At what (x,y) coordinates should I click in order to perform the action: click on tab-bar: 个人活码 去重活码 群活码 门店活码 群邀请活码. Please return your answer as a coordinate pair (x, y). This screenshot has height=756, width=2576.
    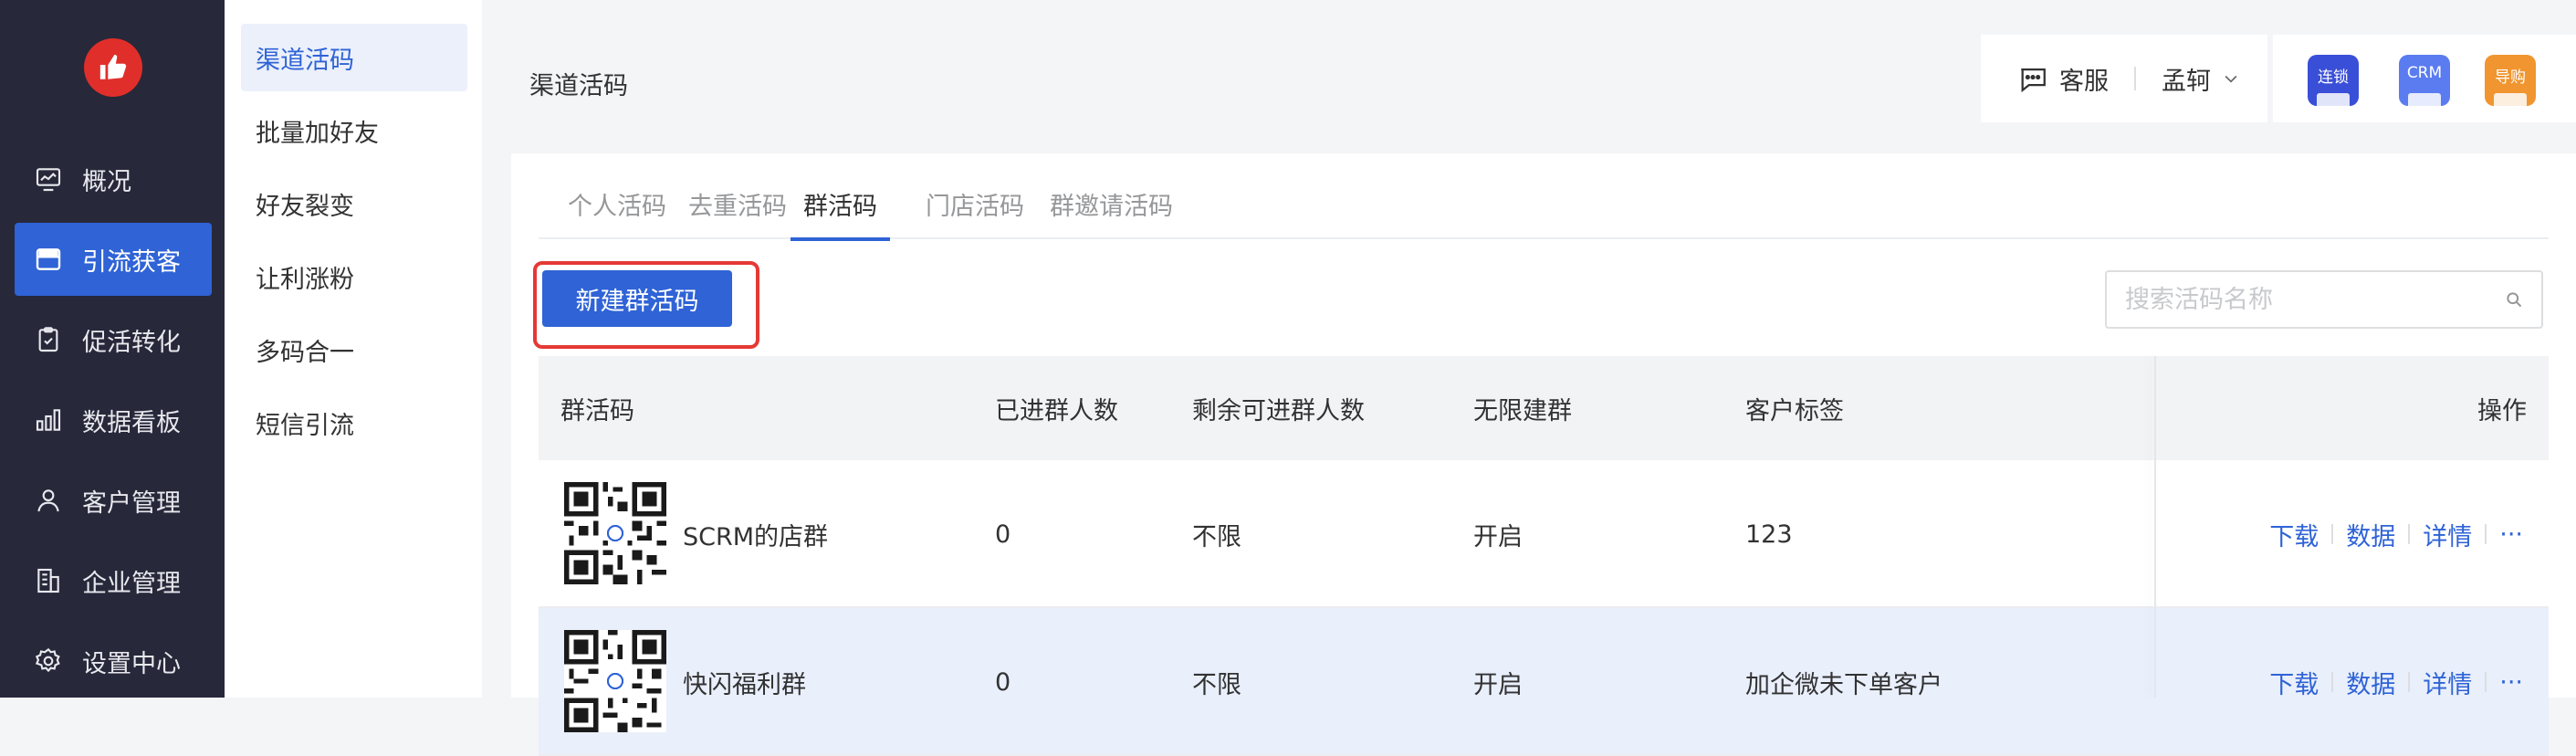
    Looking at the image, I should click on (1544, 210).